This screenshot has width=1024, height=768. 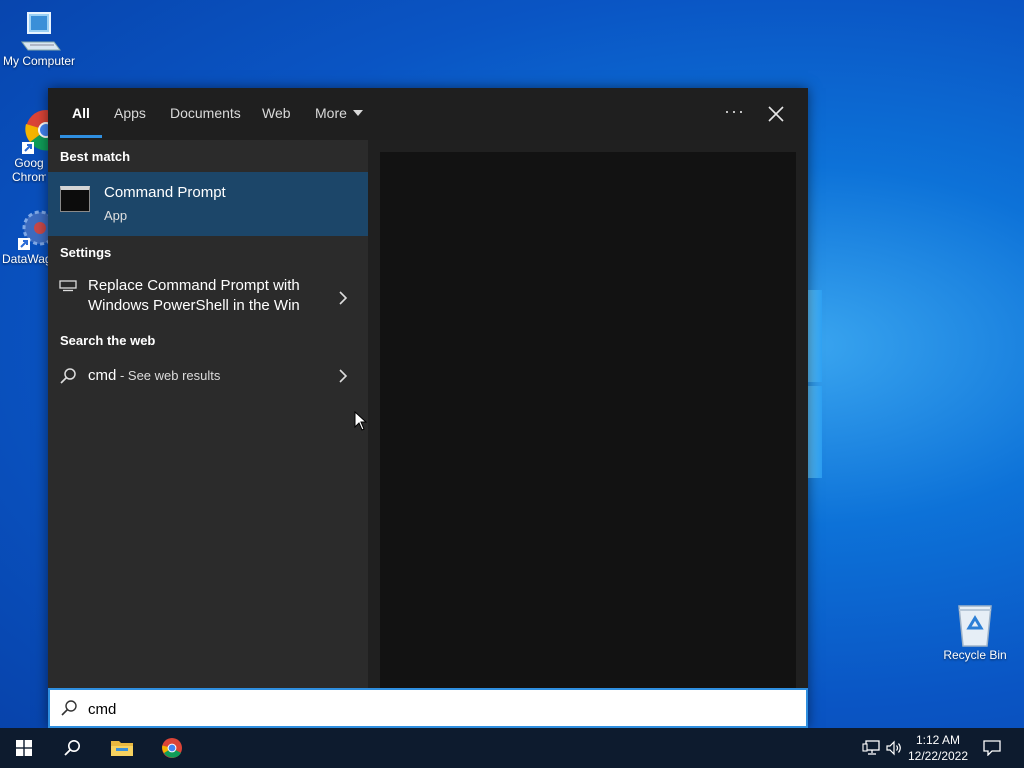 I want to click on tab-label: More, so click(x=331, y=113).